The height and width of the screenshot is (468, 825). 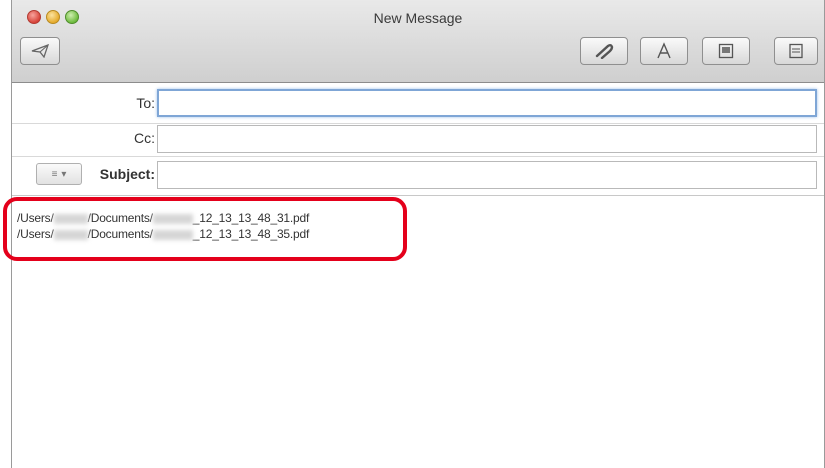 I want to click on priority-icon: ≡, so click(x=54, y=174).